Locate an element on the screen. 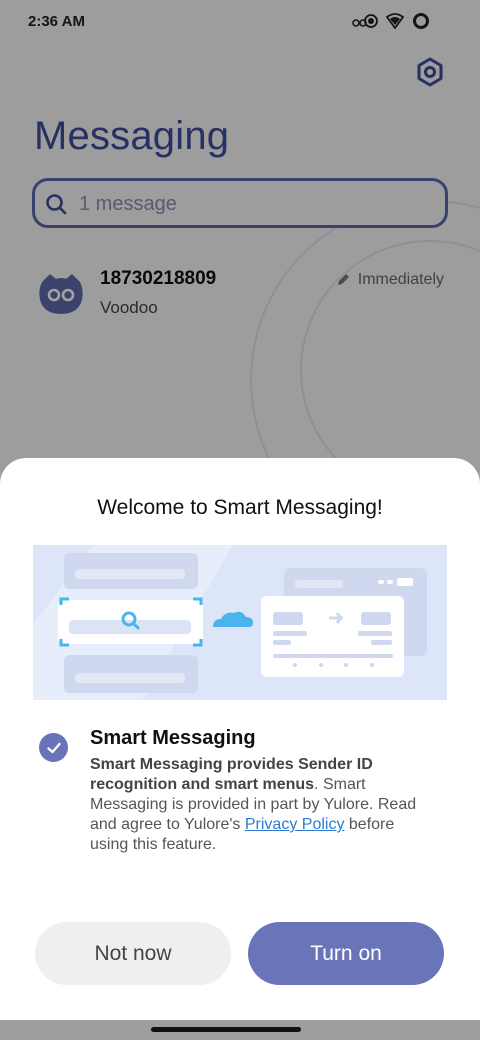 Image resolution: width=480 pixels, height=1040 pixels. privacy-policy-link: Privacy Policy is located at coordinates (295, 824).